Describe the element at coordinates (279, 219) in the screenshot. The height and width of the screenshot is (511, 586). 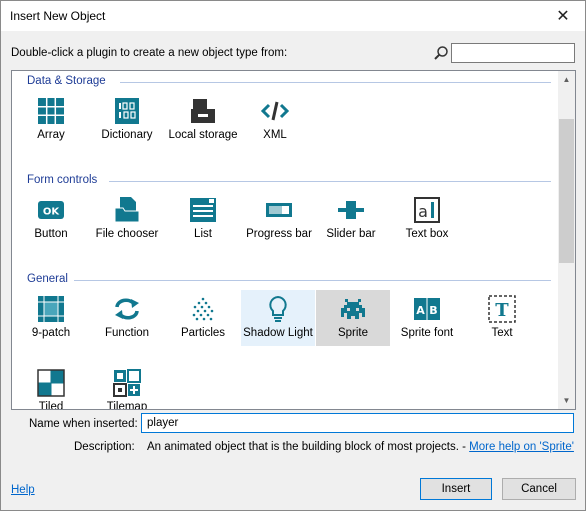
I see `plugin-item-progress-bar: Progress bar` at that location.